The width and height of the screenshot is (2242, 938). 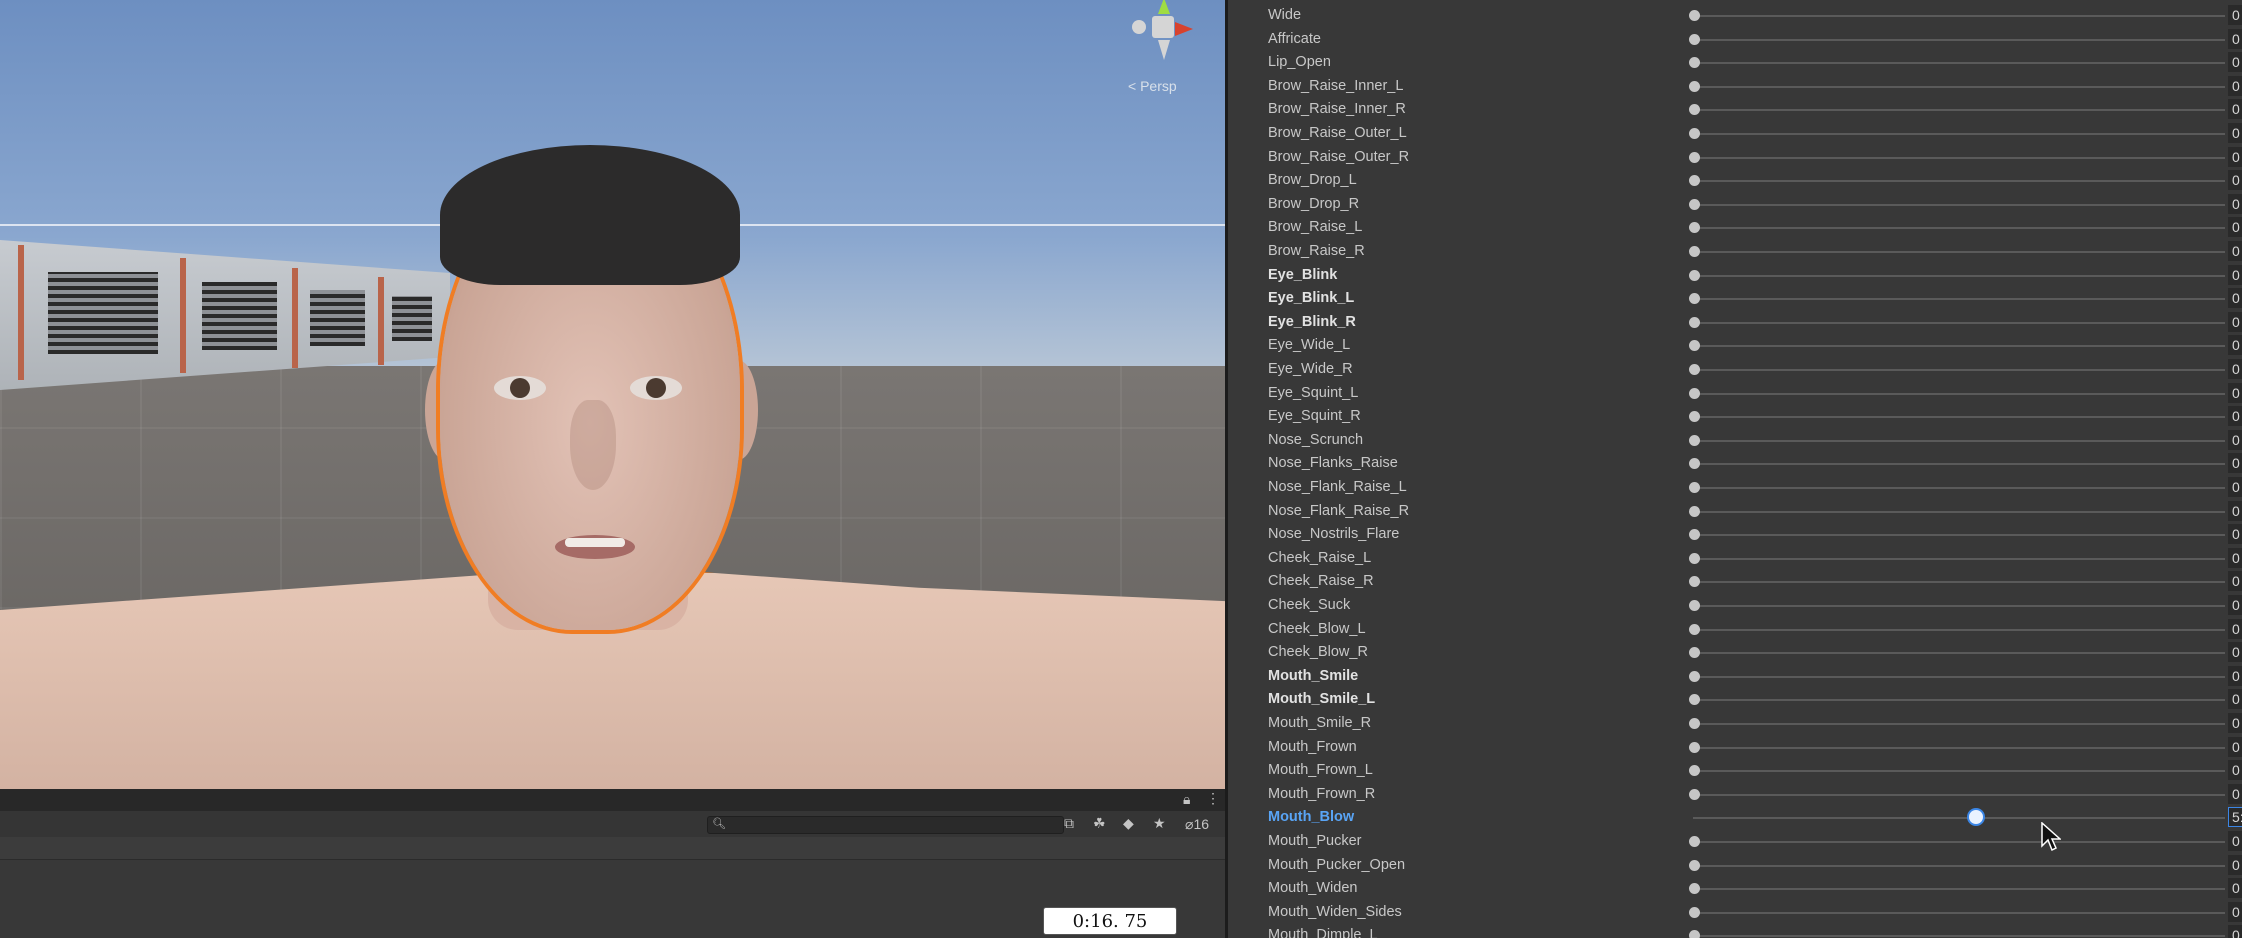 I want to click on panel-row, so click(x=612, y=848).